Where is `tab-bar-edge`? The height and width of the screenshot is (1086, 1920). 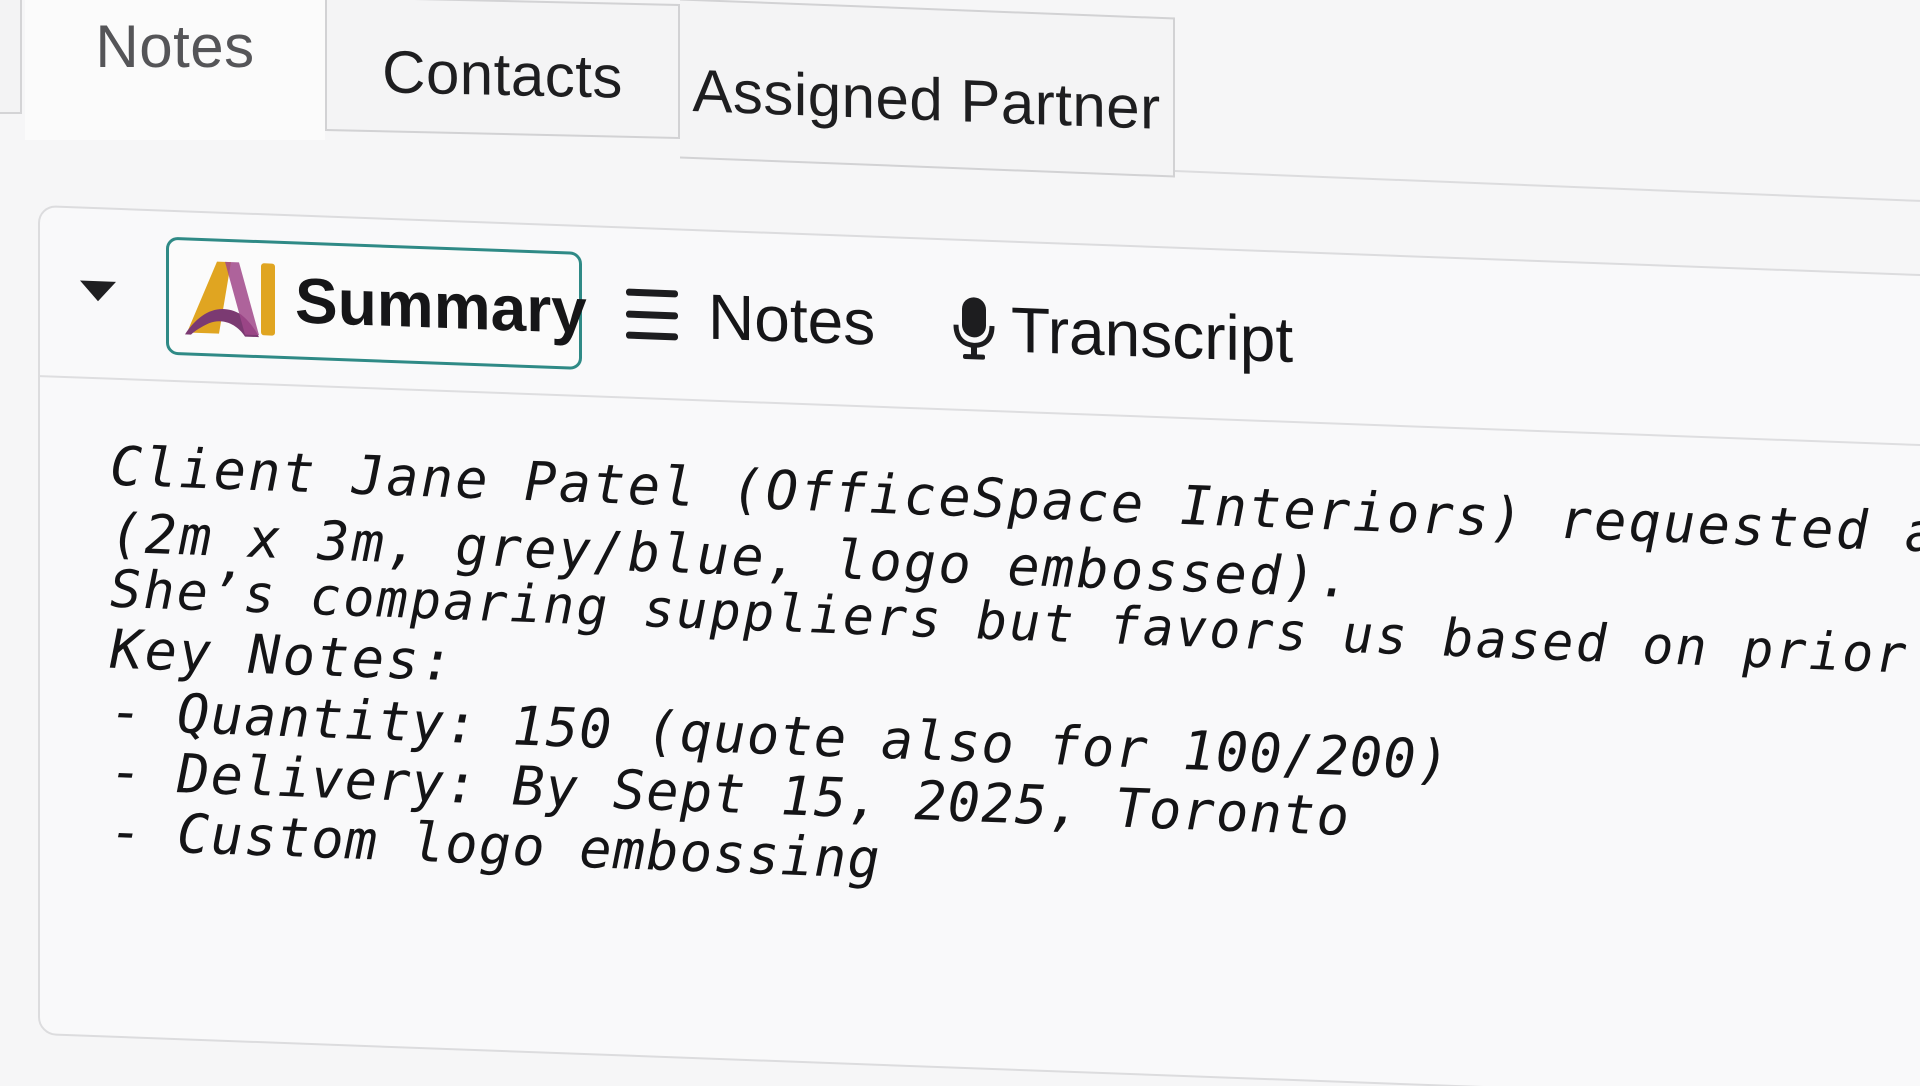 tab-bar-edge is located at coordinates (11, 57).